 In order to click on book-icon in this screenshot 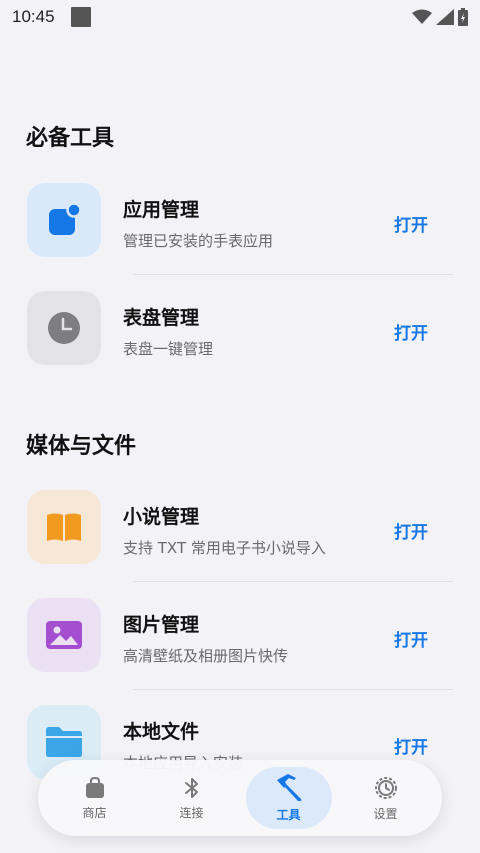, I will do `click(64, 527)`.